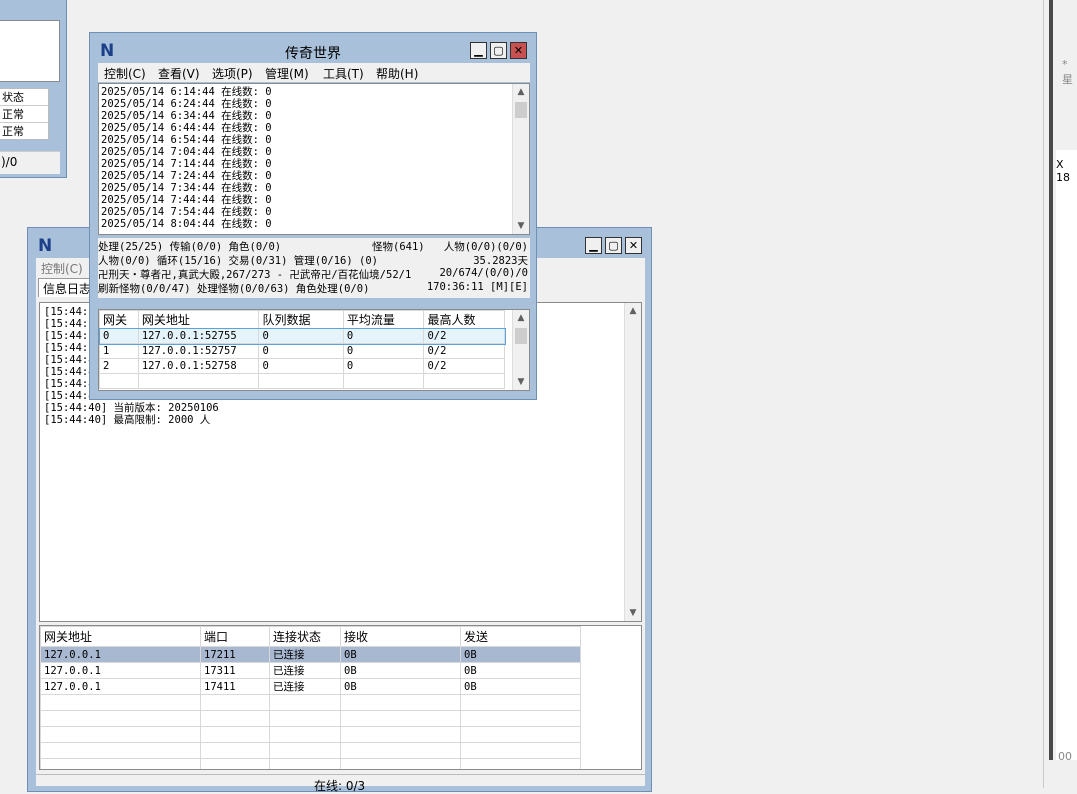  What do you see at coordinates (119, 351) in the screenshot?
I see `cell: 1` at bounding box center [119, 351].